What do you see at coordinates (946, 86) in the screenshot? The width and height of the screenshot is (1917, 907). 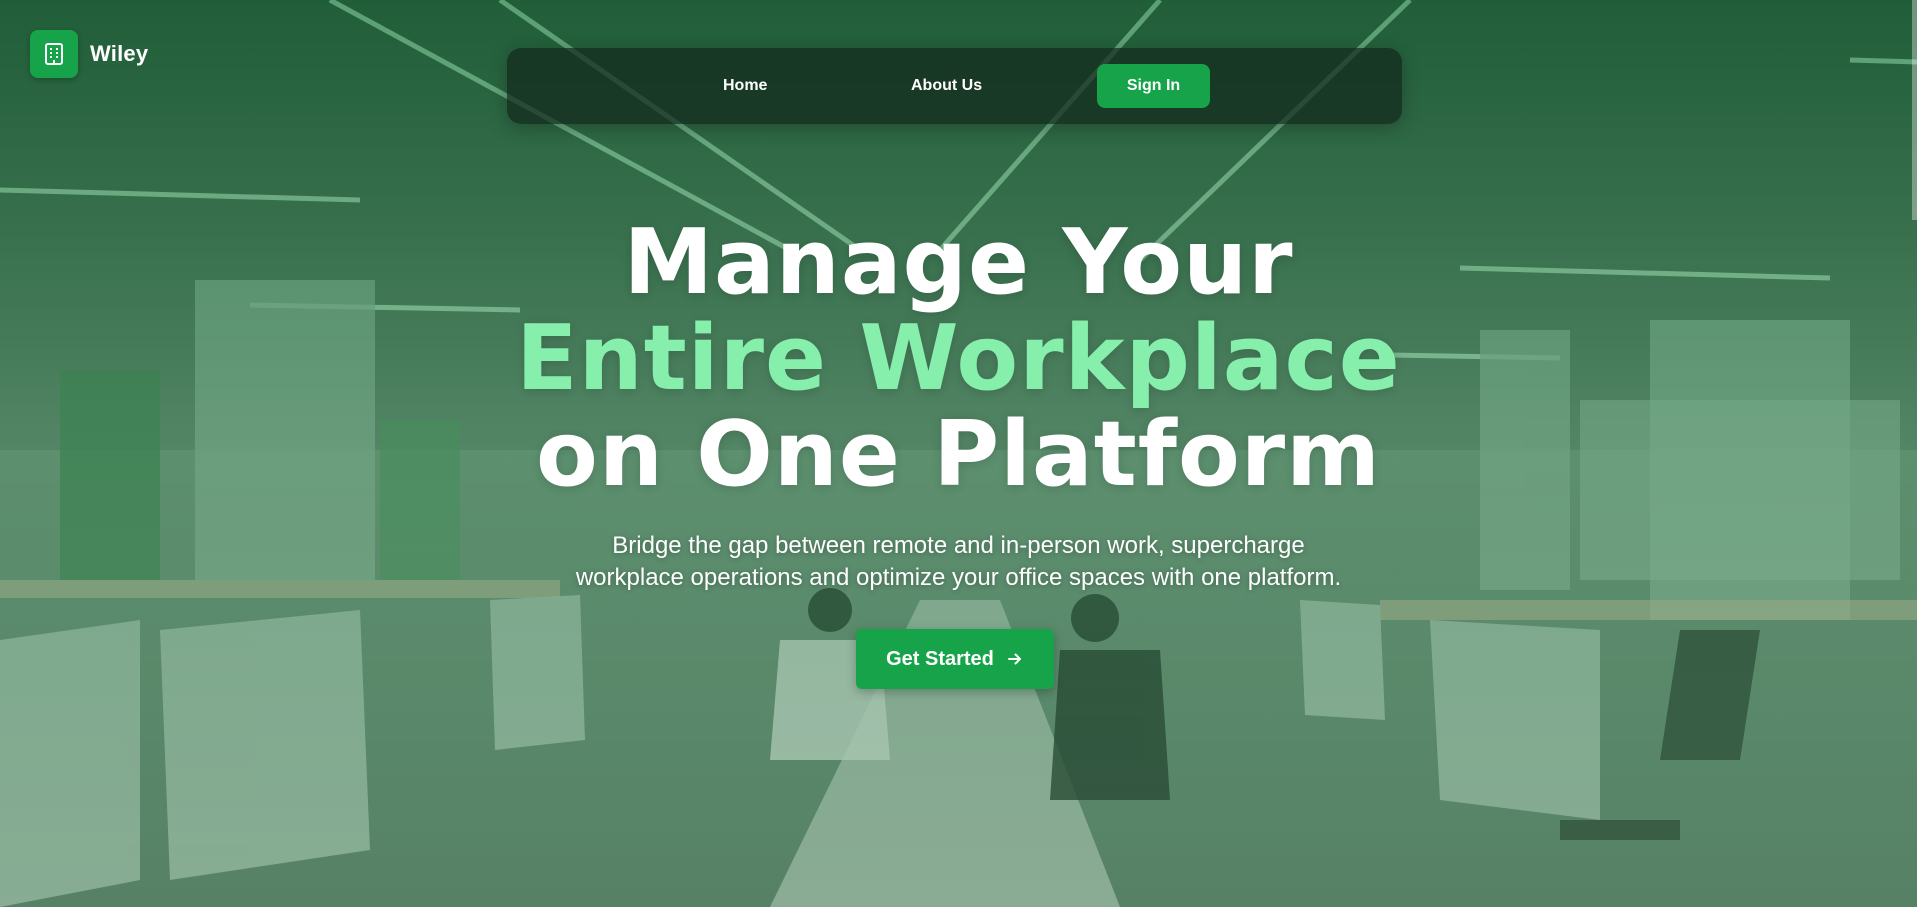 I see `nav-about-link: About Us` at bounding box center [946, 86].